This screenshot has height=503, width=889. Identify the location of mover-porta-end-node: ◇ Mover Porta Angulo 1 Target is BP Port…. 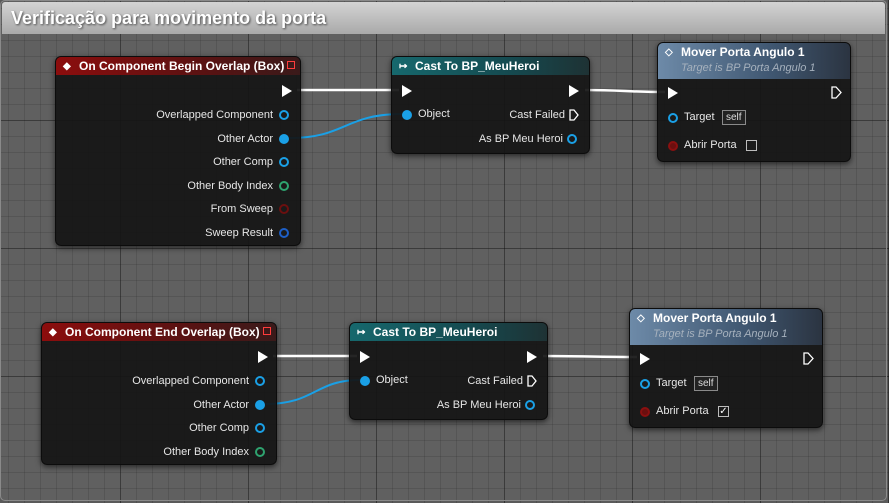
(726, 368).